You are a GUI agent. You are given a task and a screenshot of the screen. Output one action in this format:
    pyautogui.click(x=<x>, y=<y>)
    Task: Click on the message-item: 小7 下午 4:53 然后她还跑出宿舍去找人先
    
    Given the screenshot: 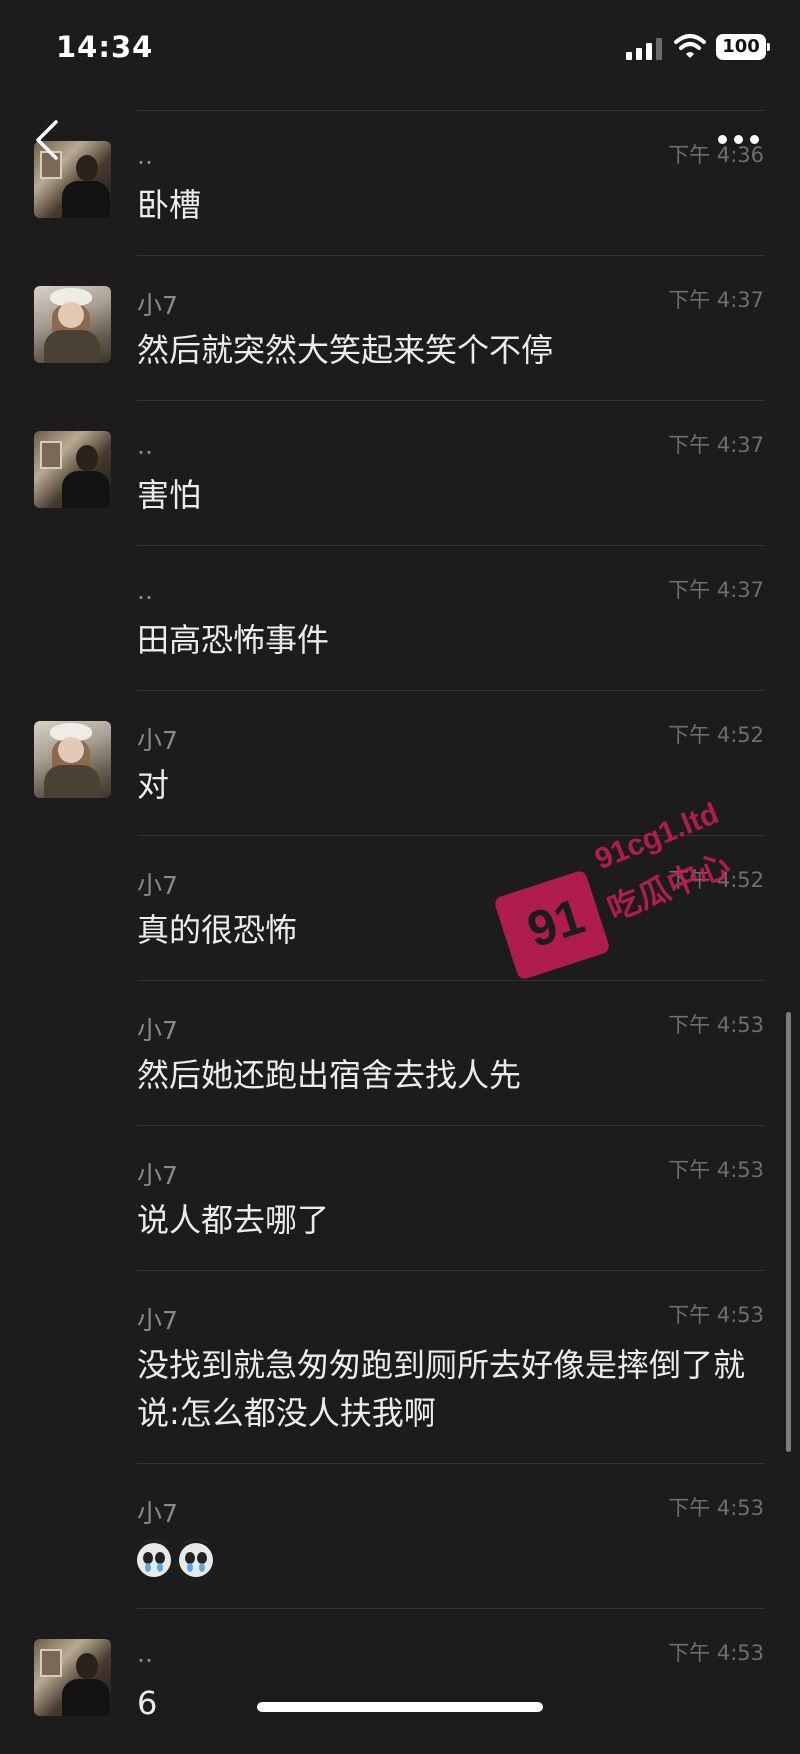 What is the action you would take?
    pyautogui.click(x=400, y=1053)
    